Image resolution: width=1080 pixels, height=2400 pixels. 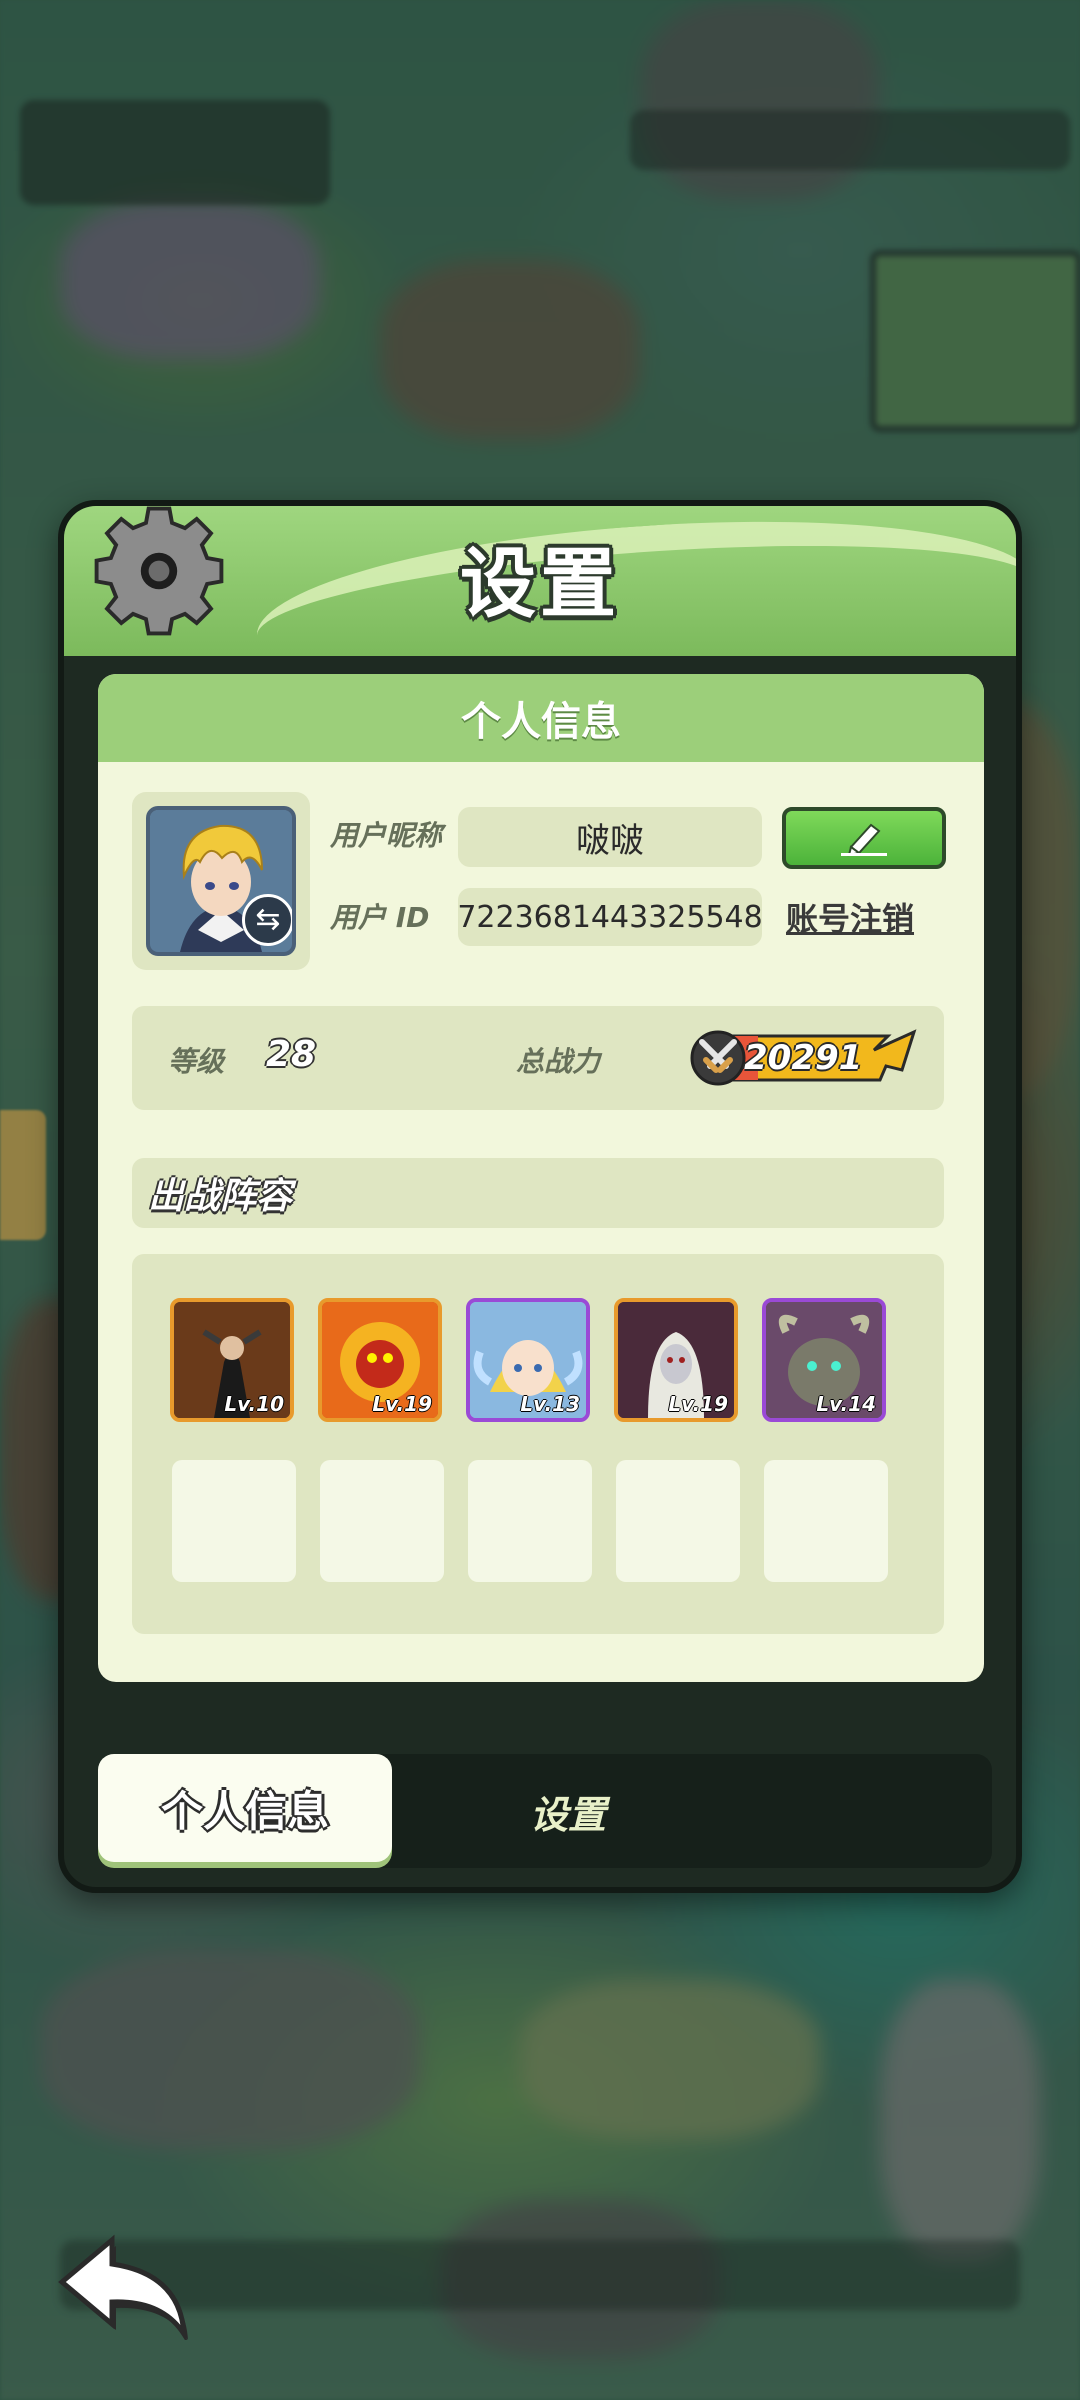 What do you see at coordinates (245, 1808) in the screenshot?
I see `tab-personal-info: 个人信息` at bounding box center [245, 1808].